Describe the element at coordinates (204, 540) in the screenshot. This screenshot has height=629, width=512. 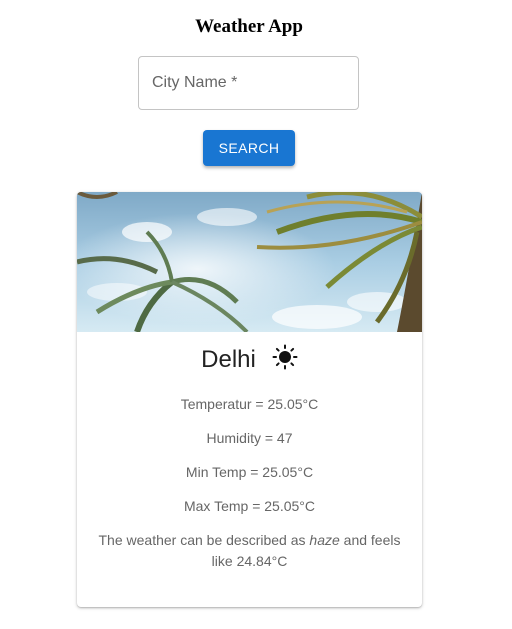
I see `description-prefix: The weather can be described as` at that location.